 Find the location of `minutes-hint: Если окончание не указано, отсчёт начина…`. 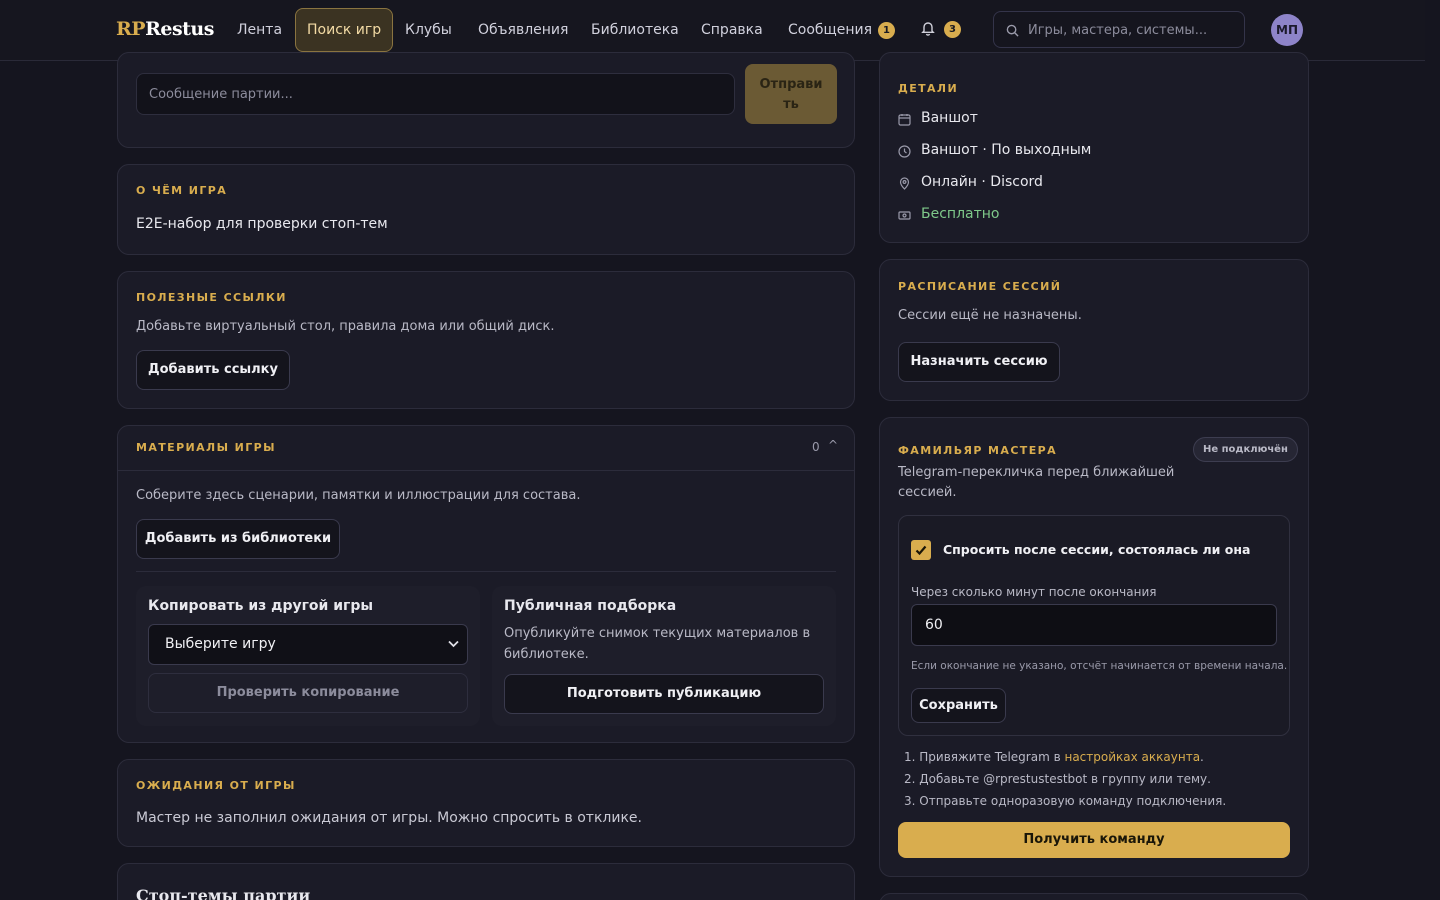

minutes-hint: Если окончание не указано, отсчёт начина… is located at coordinates (1099, 666).